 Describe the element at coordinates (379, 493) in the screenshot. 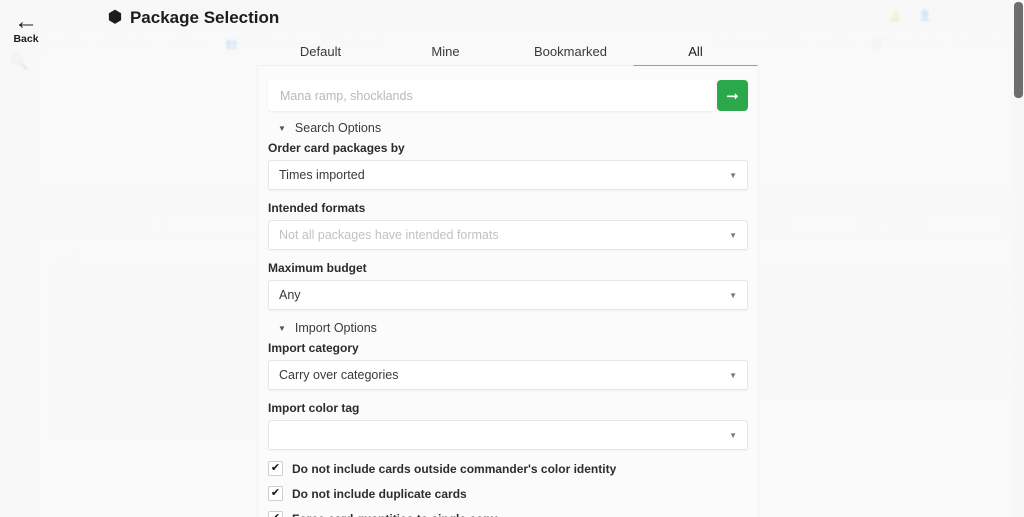

I see `checkbox-duplicates-label: Do not include duplicate cards` at that location.